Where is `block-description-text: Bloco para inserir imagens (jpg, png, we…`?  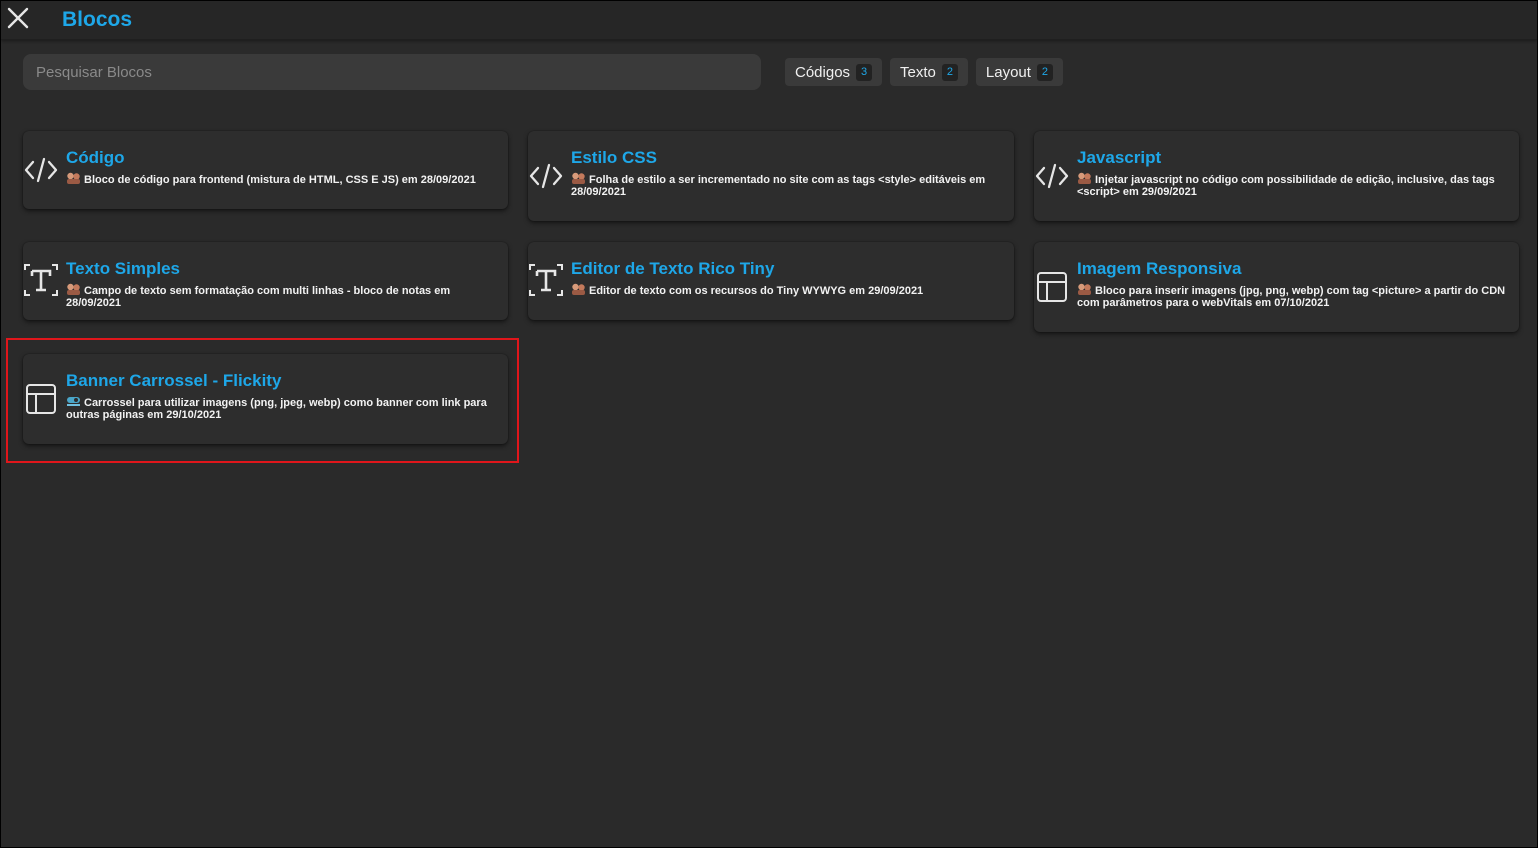 block-description-text: Bloco para inserir imagens (jpg, png, we… is located at coordinates (1291, 297).